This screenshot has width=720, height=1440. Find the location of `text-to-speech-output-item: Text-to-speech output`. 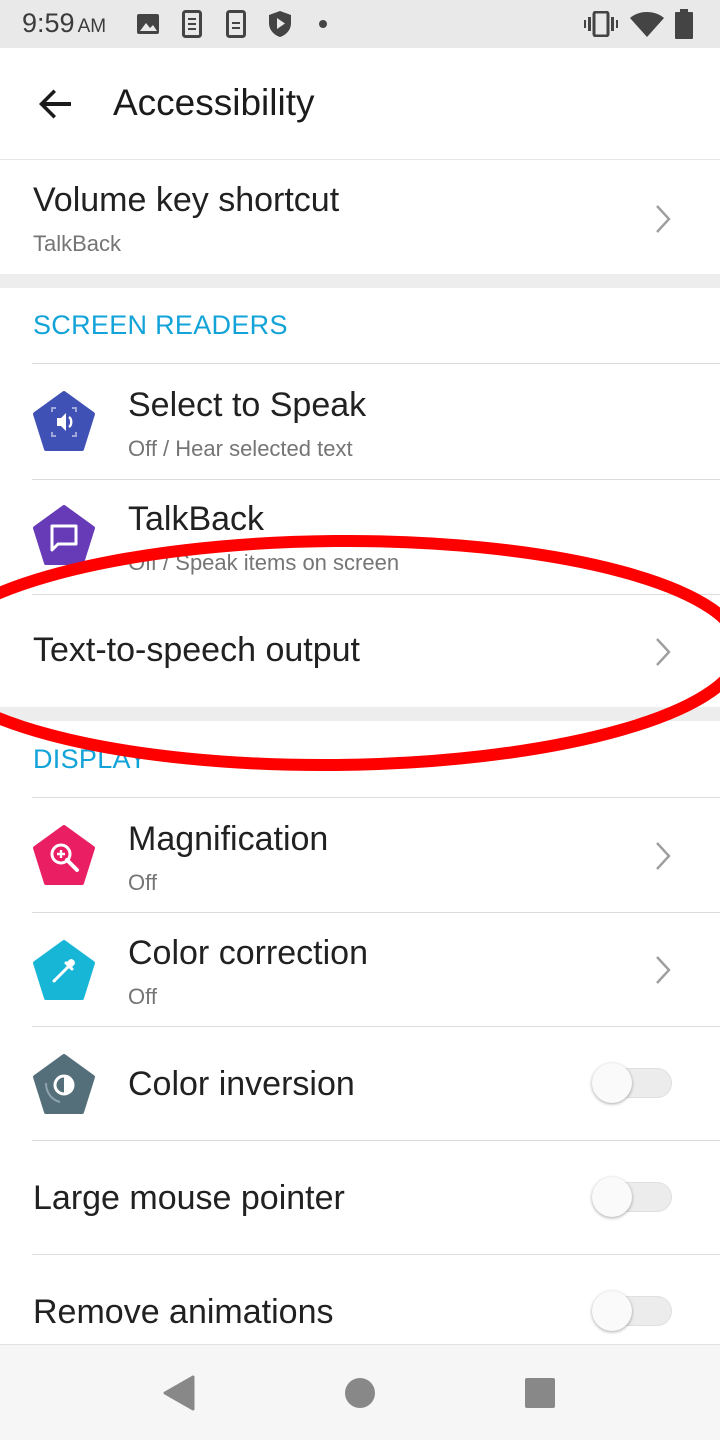

text-to-speech-output-item: Text-to-speech output is located at coordinates (360, 651).